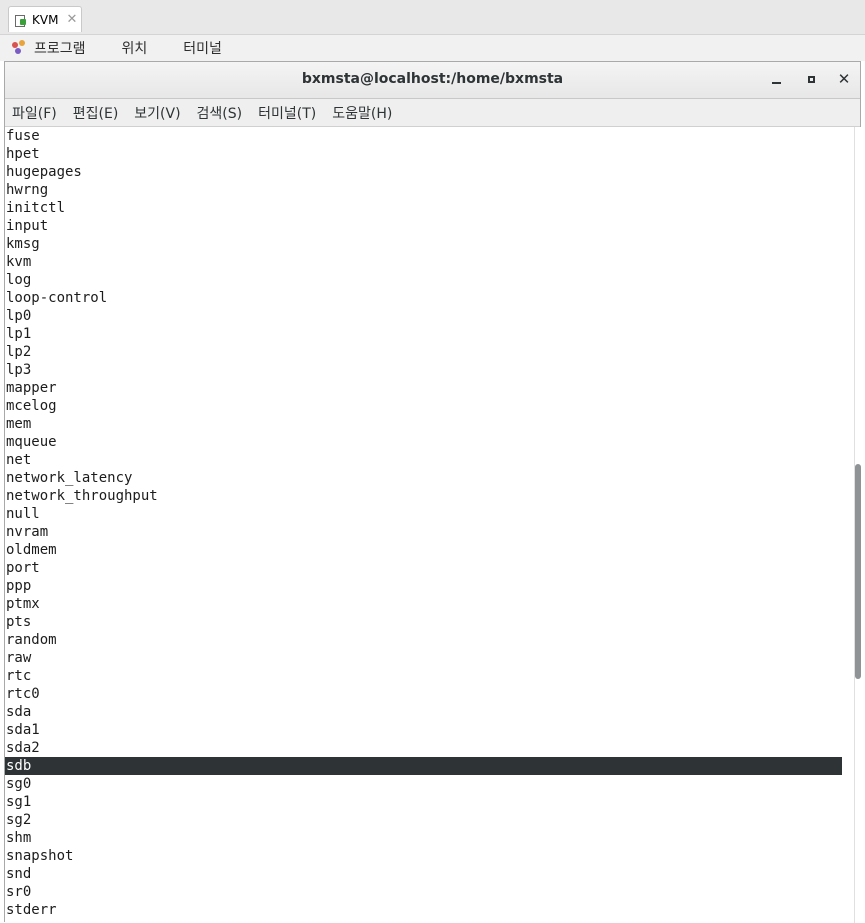 The width and height of the screenshot is (865, 923). I want to click on tab-label: KVM, so click(45, 19).